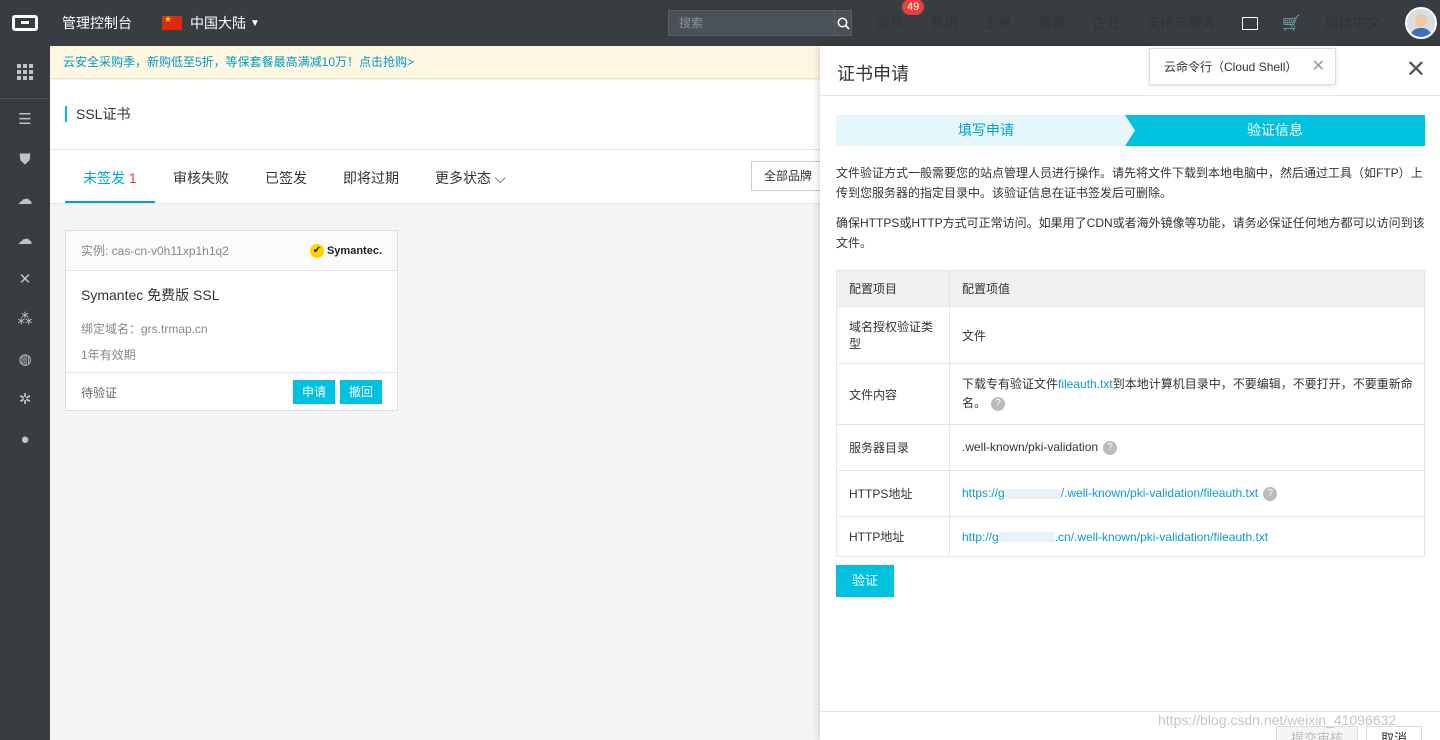 The height and width of the screenshot is (740, 1440). What do you see at coordinates (893, 447) in the screenshot?
I see `row-label-server-dir: 服务器目录` at bounding box center [893, 447].